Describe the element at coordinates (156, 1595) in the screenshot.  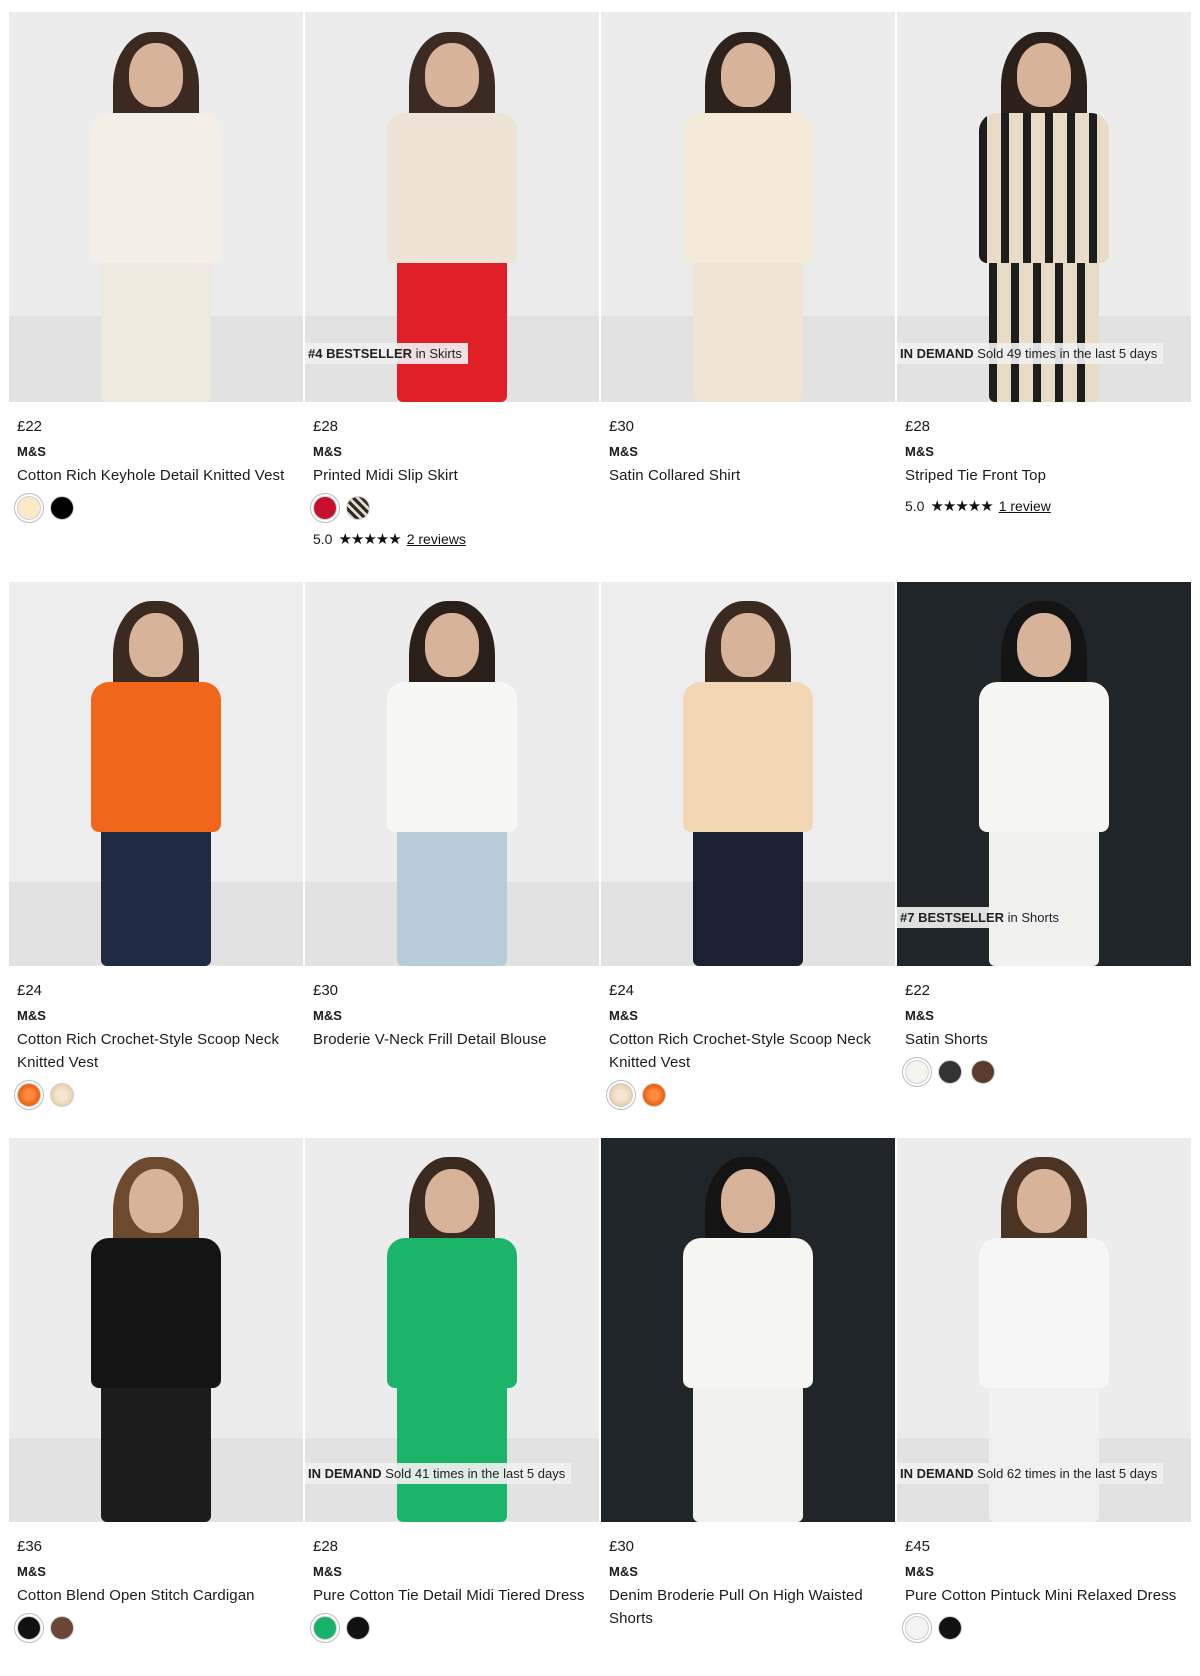
I see `product-name: Cotton Blend Open Stitch Cardigan` at that location.